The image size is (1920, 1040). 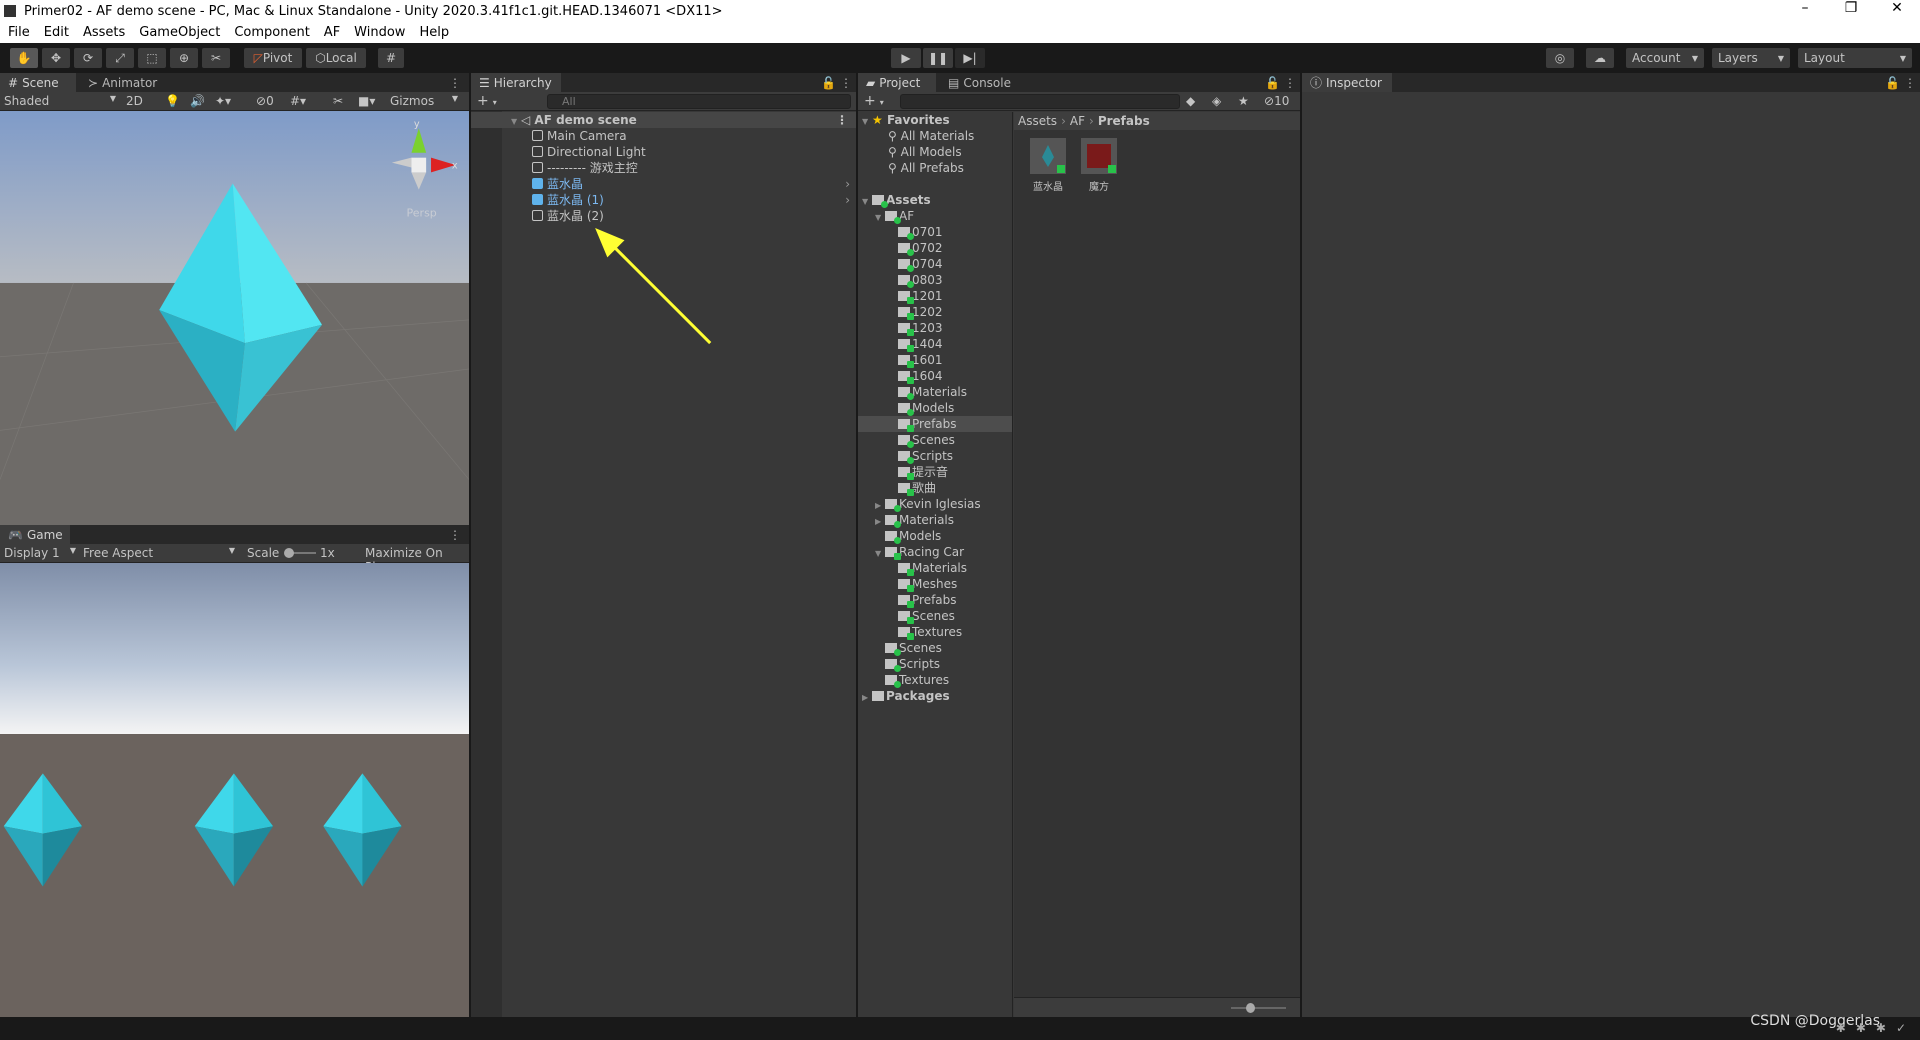 I want to click on hierarchy-item: 蓝水晶 (2), so click(x=663, y=216).